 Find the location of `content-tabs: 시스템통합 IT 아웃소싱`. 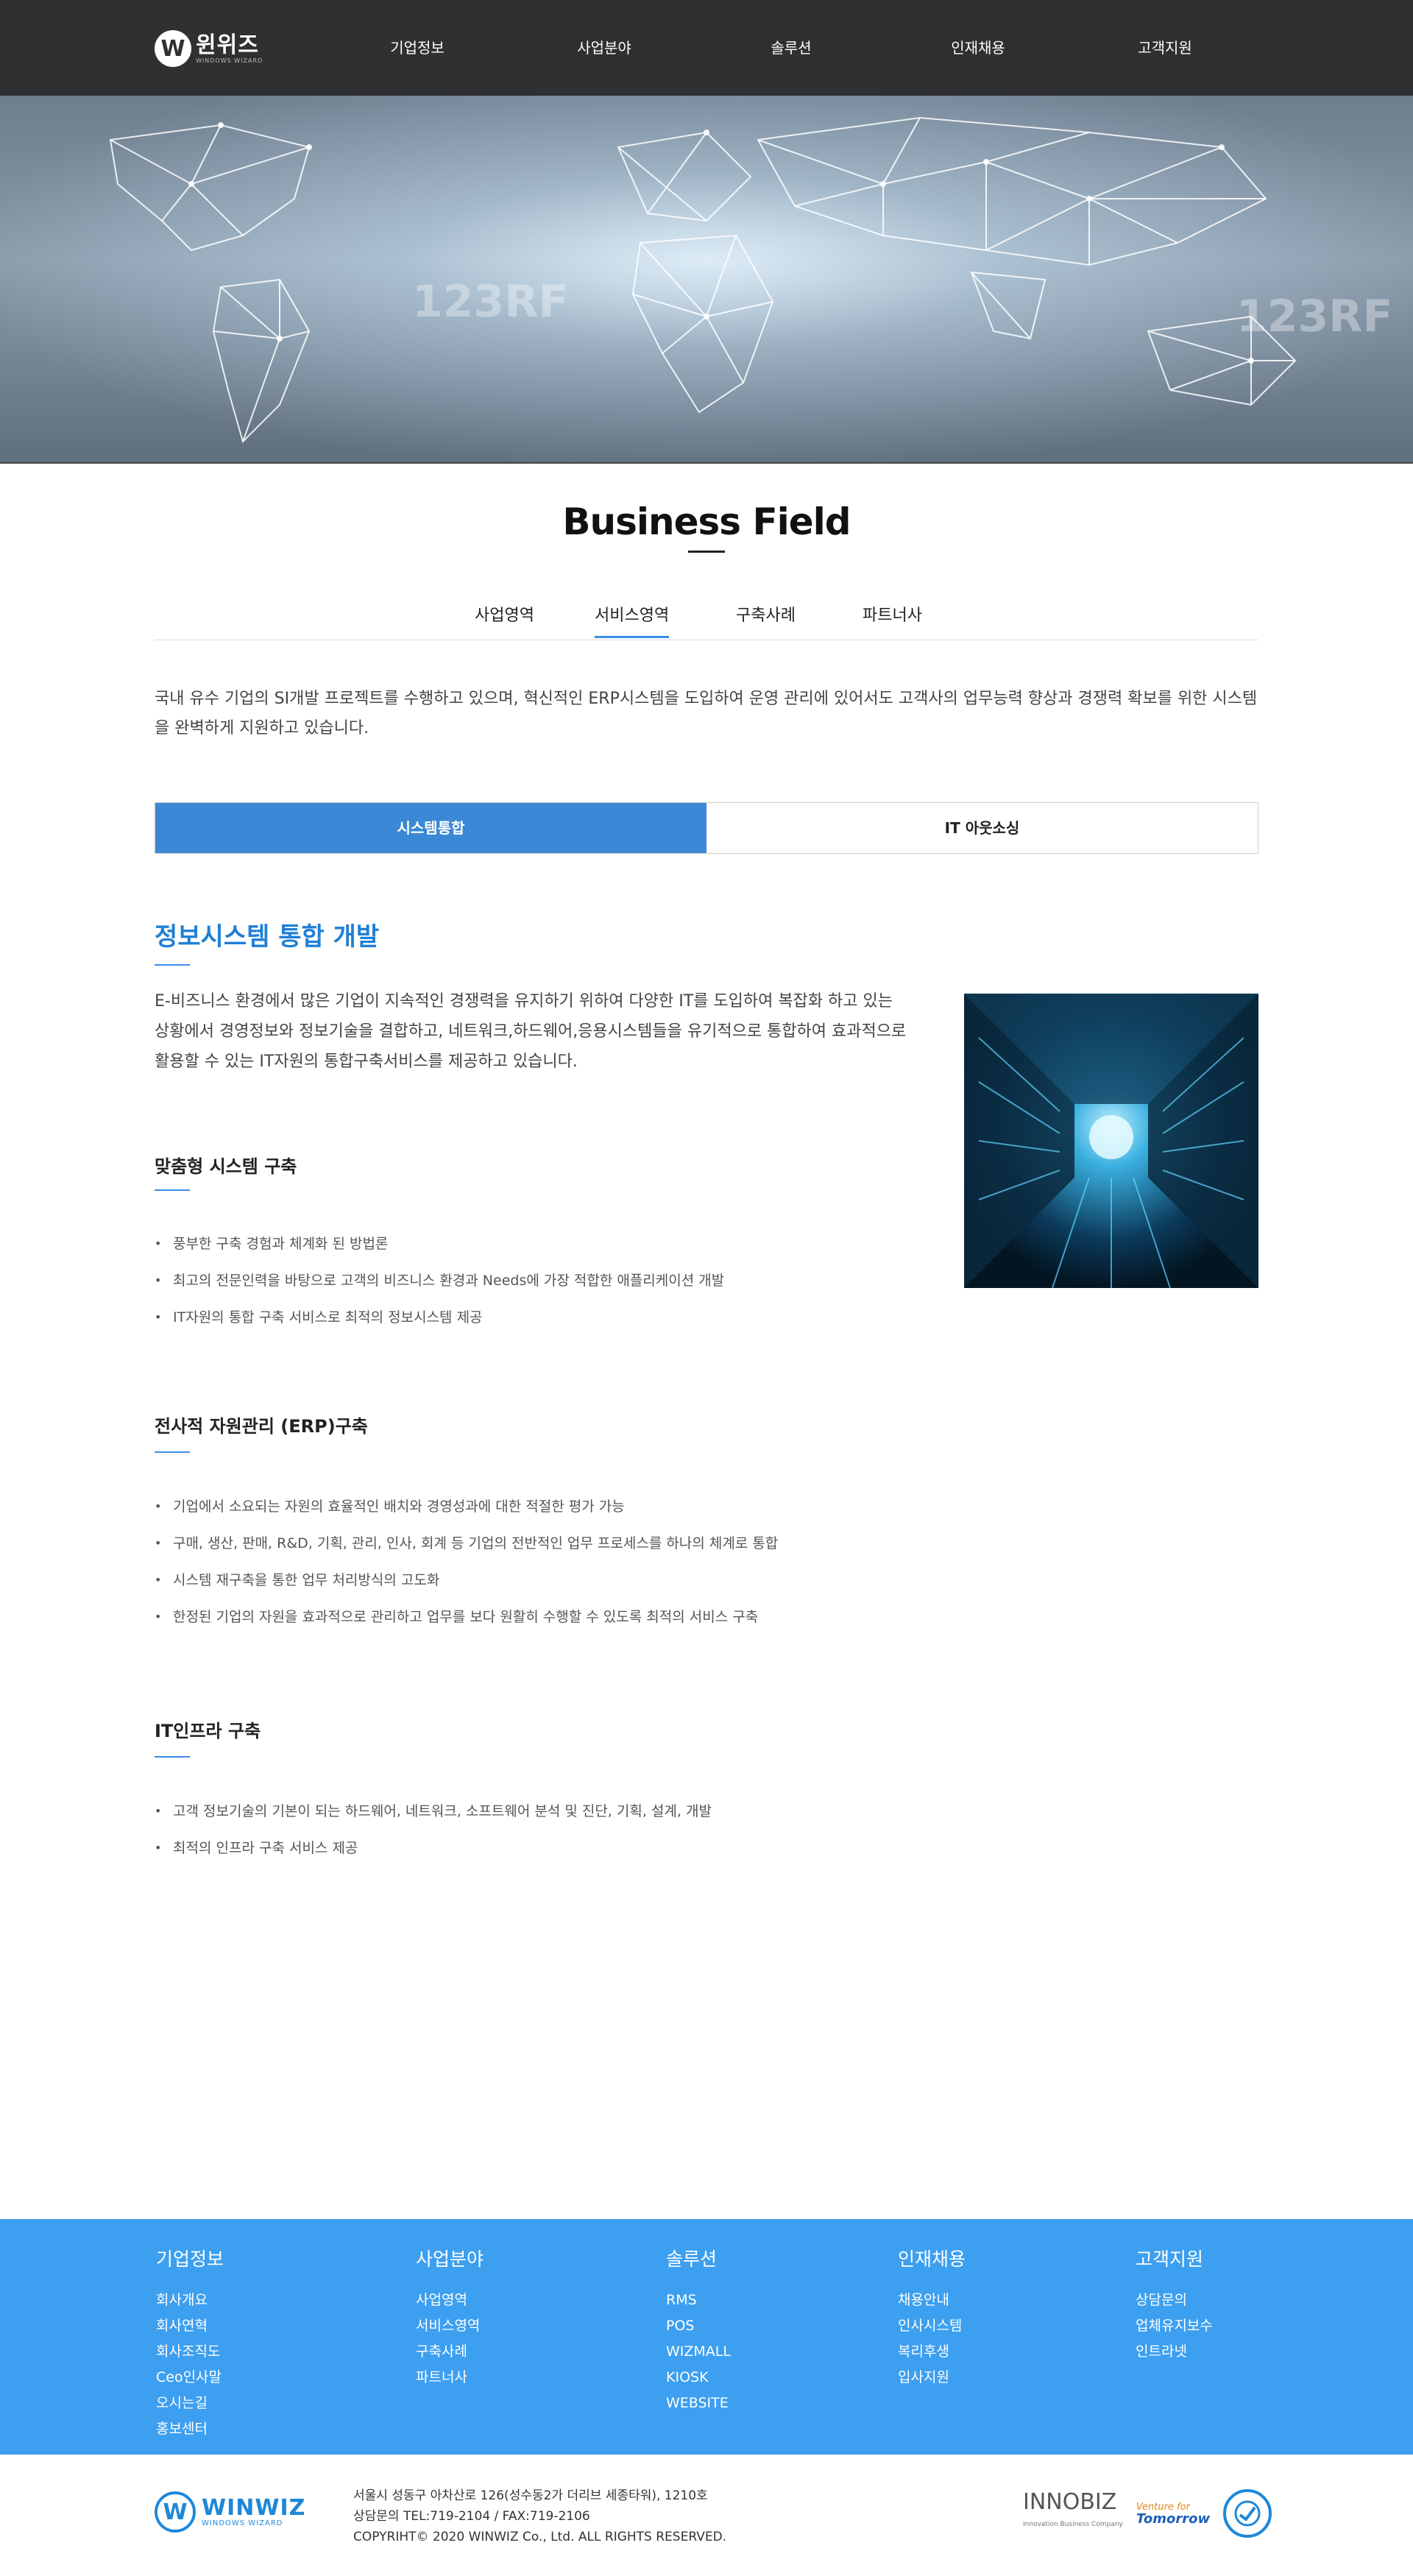

content-tabs: 시스템통합 IT 아웃소싱 is located at coordinates (706, 828).